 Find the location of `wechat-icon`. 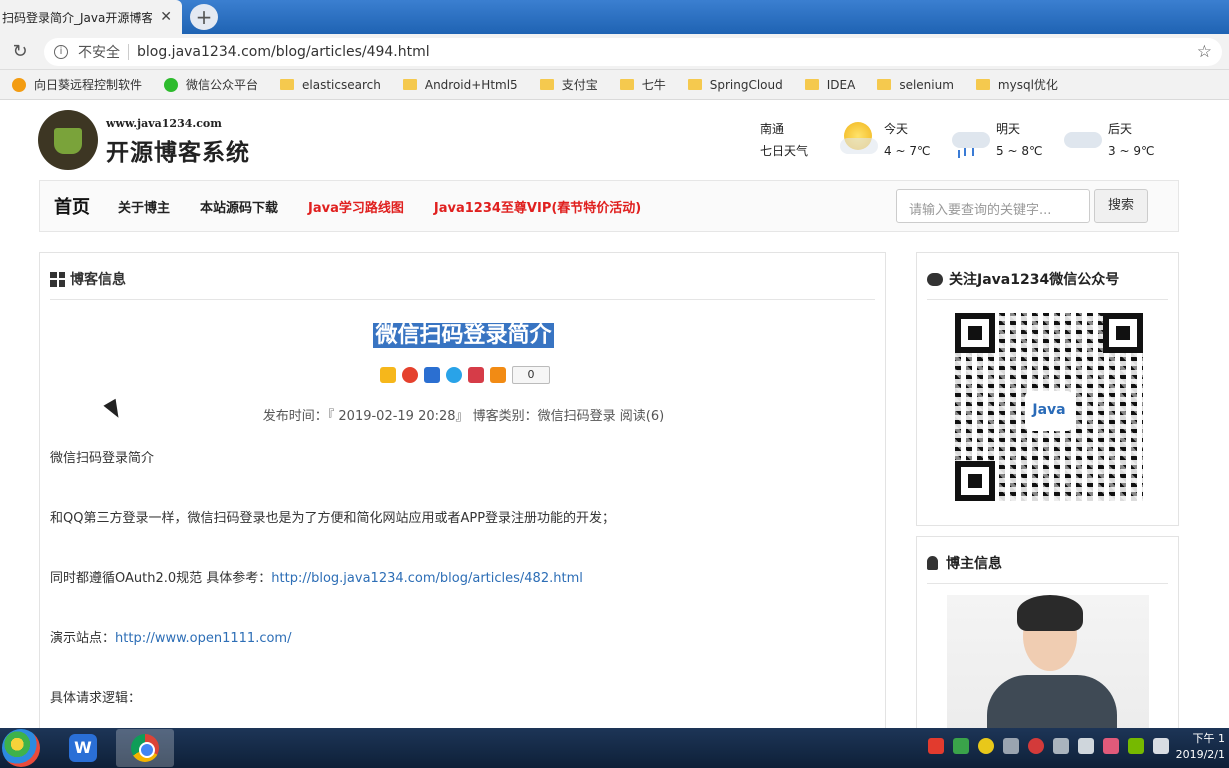

wechat-icon is located at coordinates (935, 279).